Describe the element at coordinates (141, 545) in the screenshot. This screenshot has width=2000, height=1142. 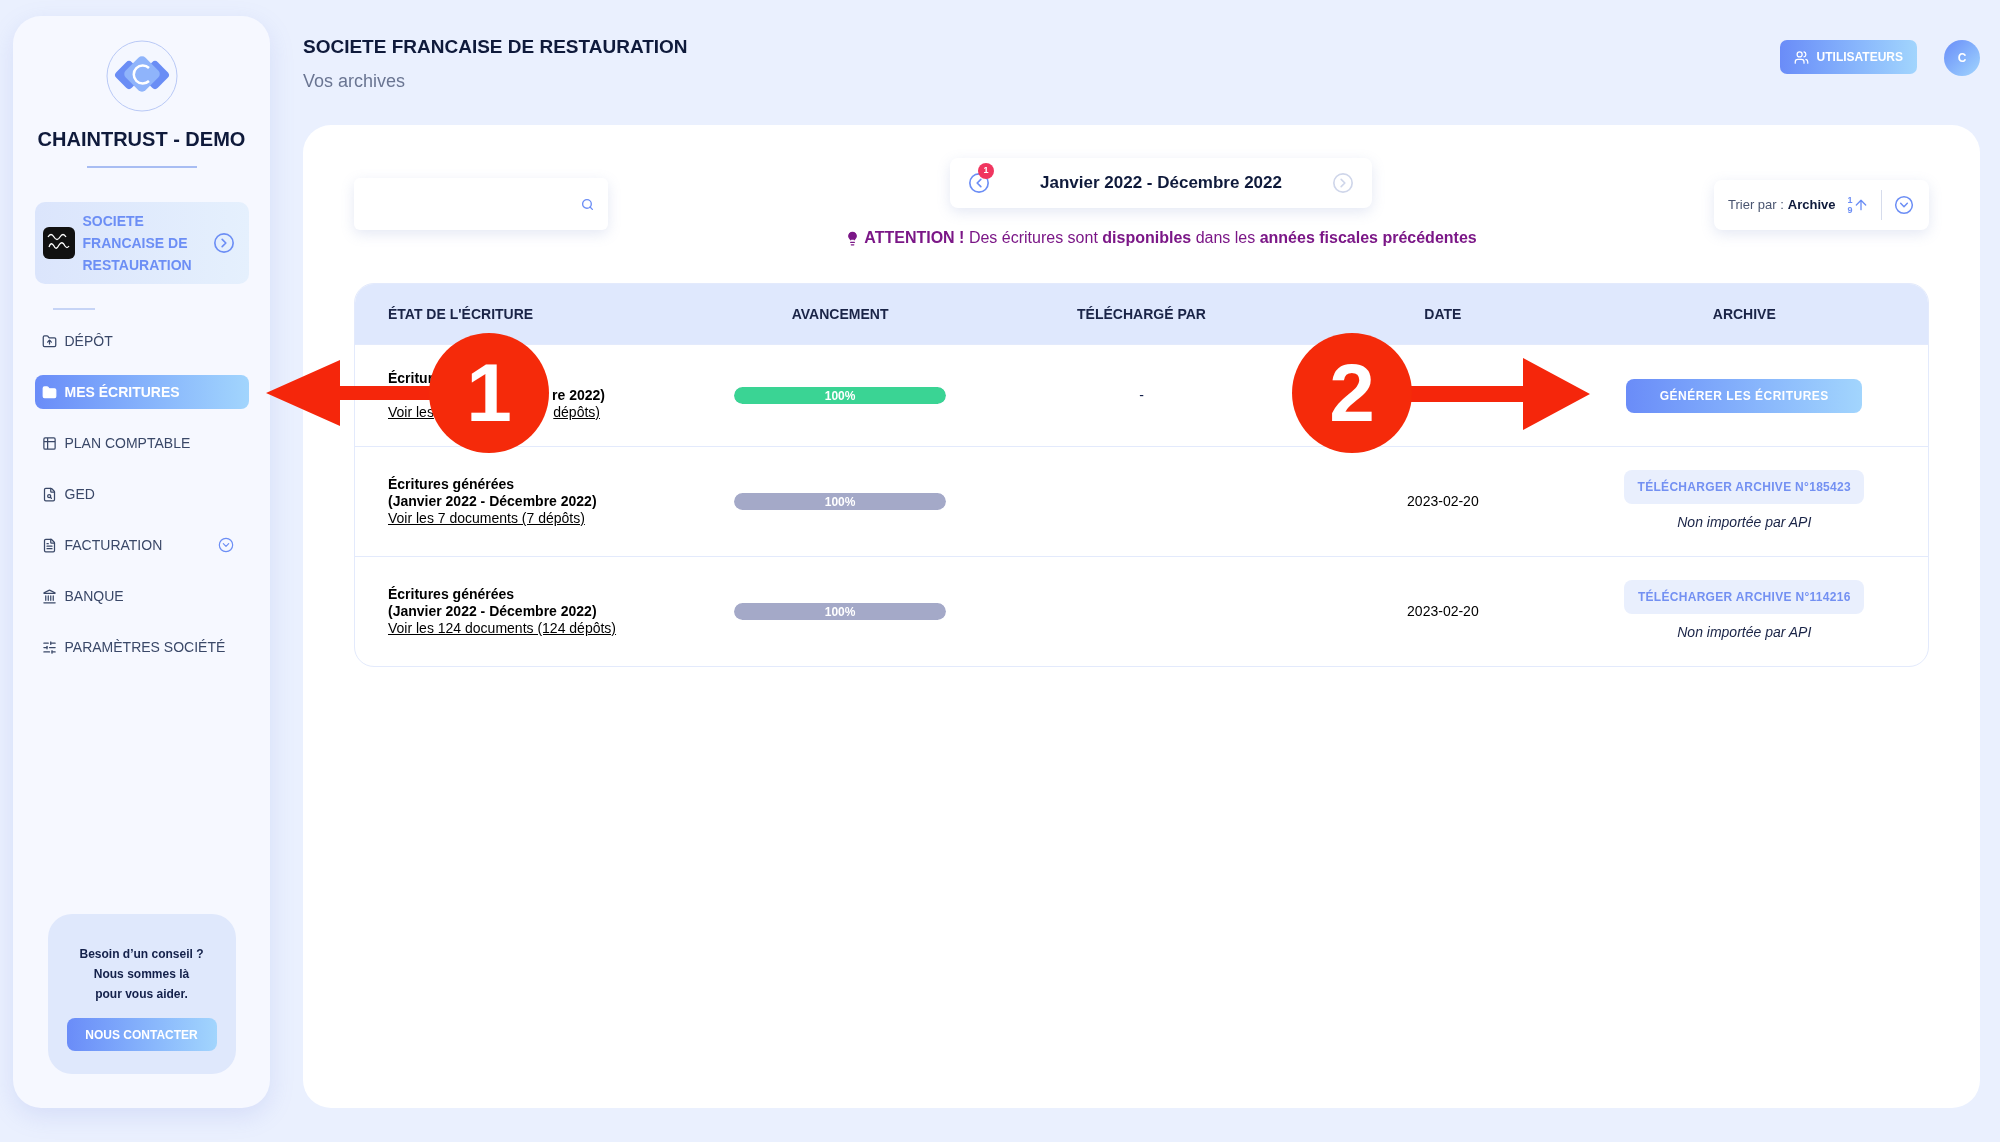
I see `nav-item: FACTURATION` at that location.